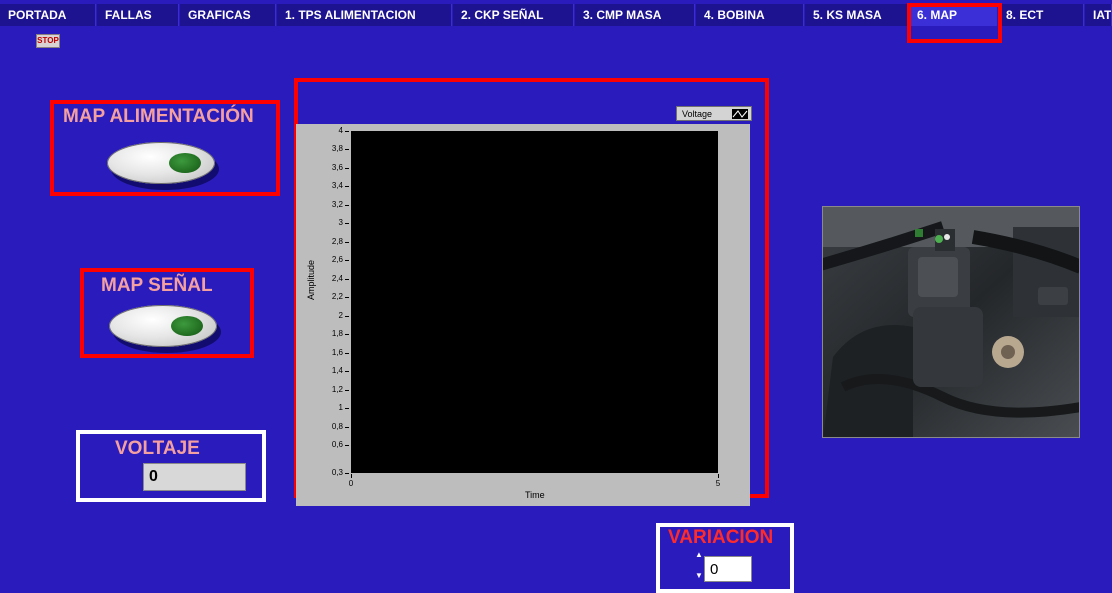 Image resolution: width=1112 pixels, height=593 pixels. What do you see at coordinates (161, 163) in the screenshot?
I see `map-alimentacion-toggle` at bounding box center [161, 163].